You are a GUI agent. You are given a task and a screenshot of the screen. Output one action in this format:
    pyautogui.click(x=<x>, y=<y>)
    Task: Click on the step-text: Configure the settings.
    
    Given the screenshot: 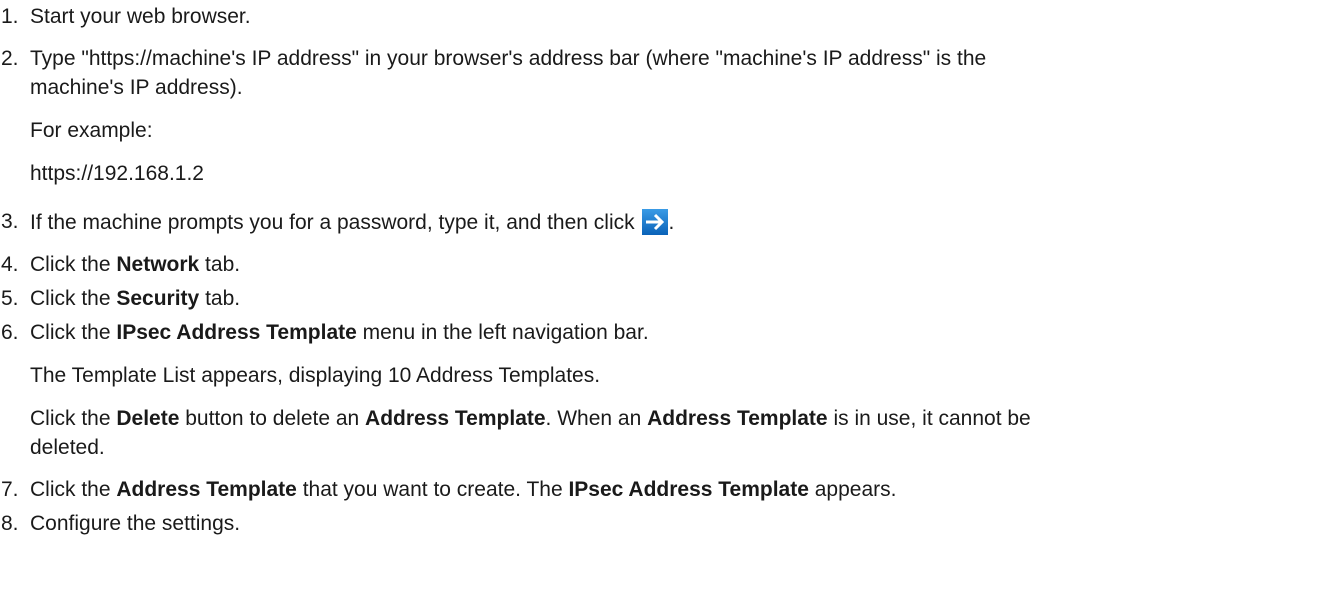 What is the action you would take?
    pyautogui.click(x=135, y=523)
    